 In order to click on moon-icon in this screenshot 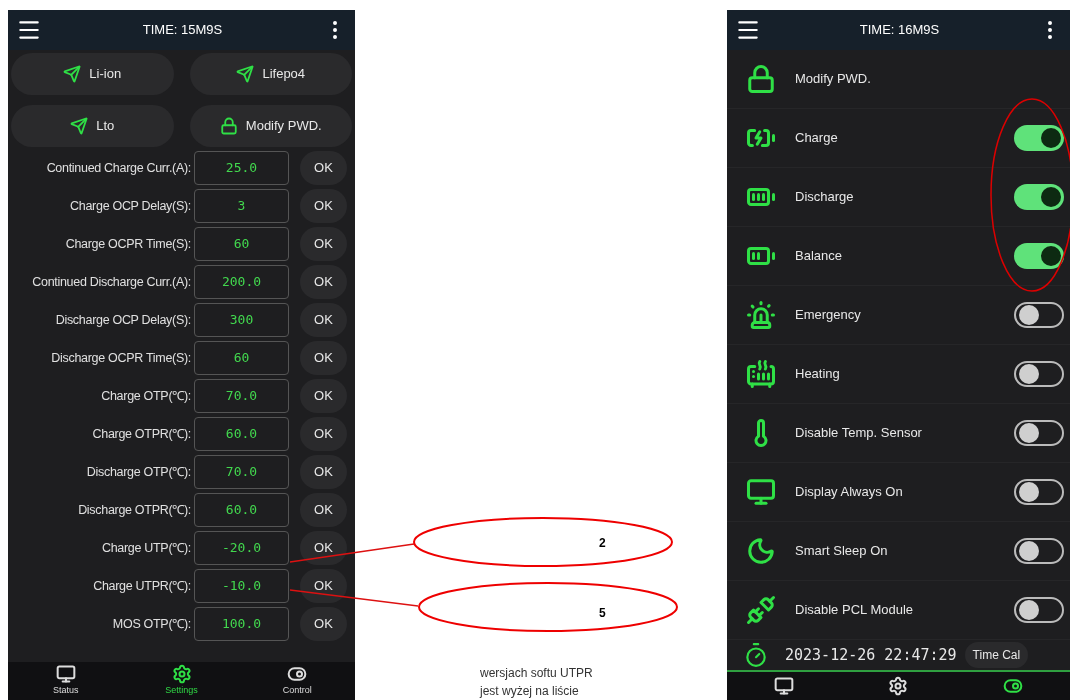, I will do `click(761, 551)`.